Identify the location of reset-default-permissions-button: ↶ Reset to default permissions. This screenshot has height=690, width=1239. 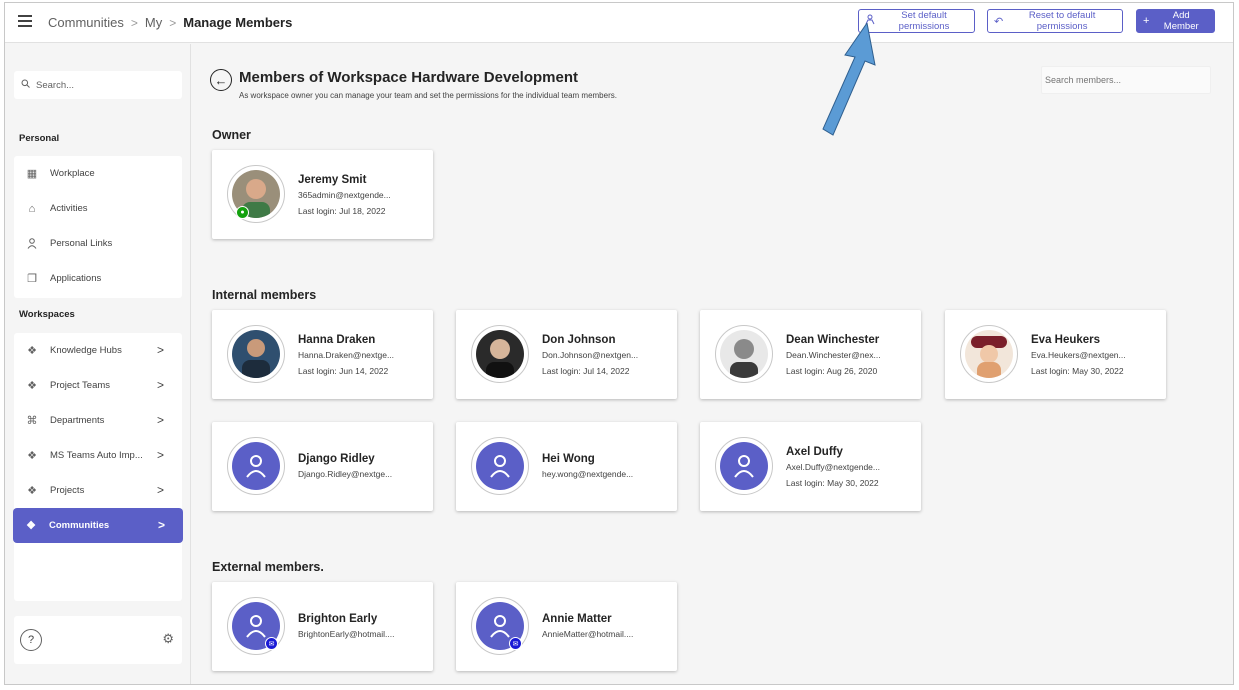
(1055, 21).